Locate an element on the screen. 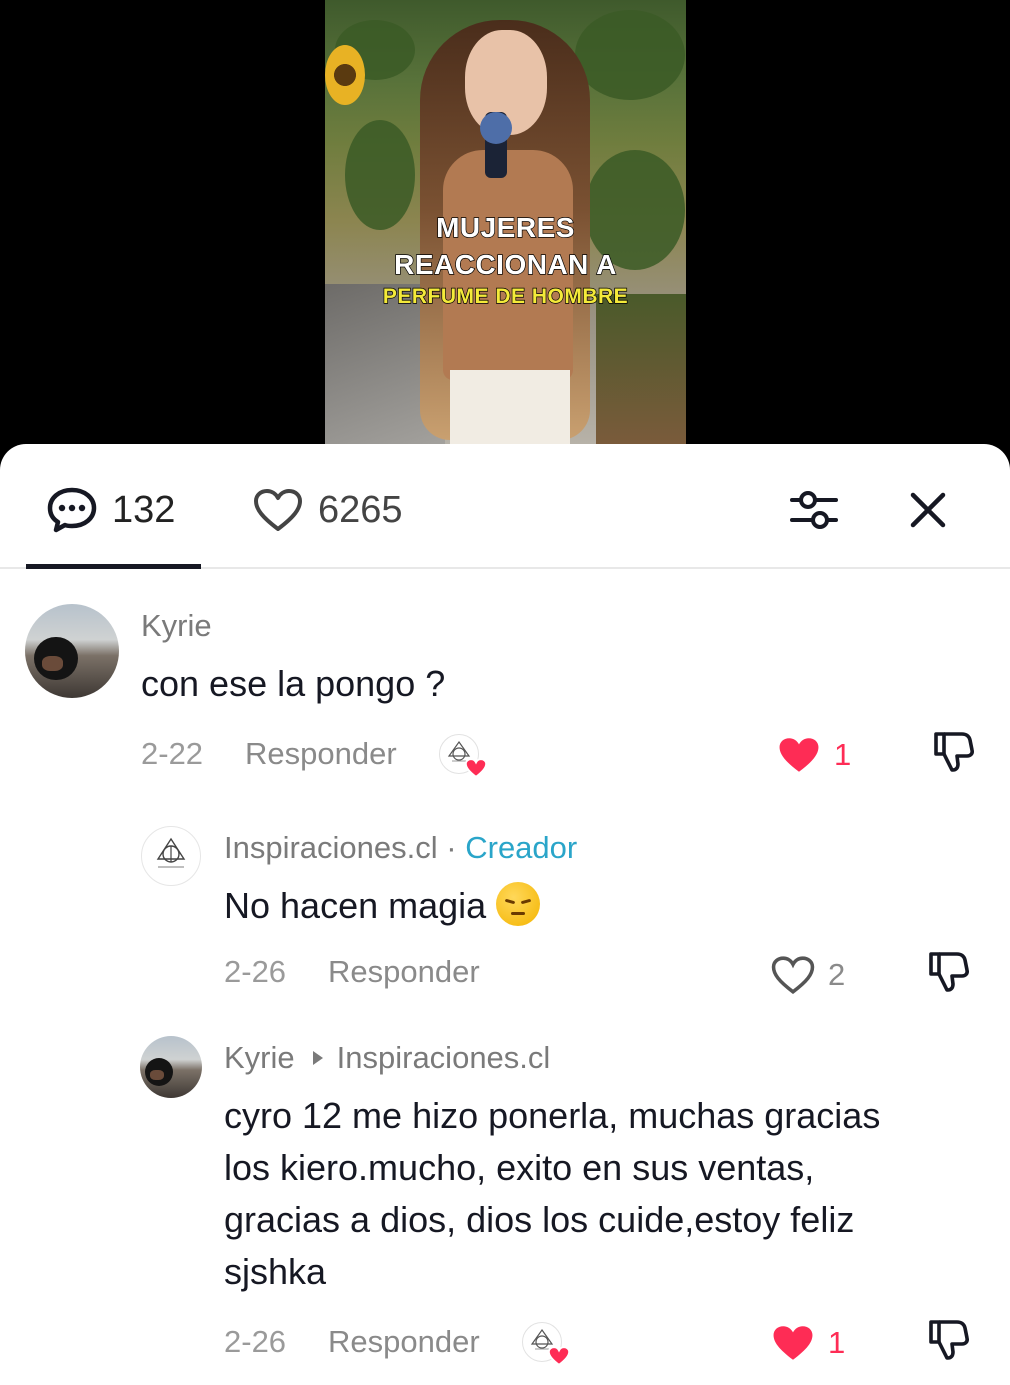 This screenshot has height=1385, width=1010. like-button: 2 is located at coordinates (807, 975).